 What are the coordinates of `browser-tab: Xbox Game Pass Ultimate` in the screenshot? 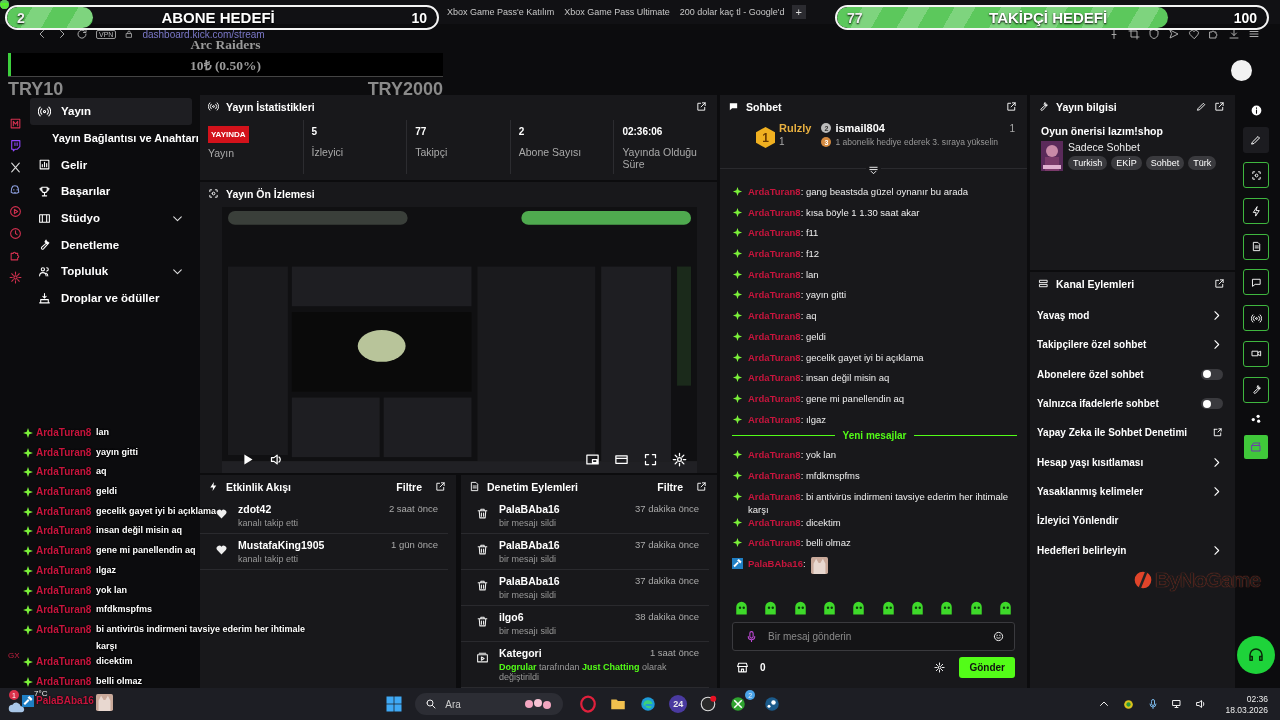 It's located at (617, 12).